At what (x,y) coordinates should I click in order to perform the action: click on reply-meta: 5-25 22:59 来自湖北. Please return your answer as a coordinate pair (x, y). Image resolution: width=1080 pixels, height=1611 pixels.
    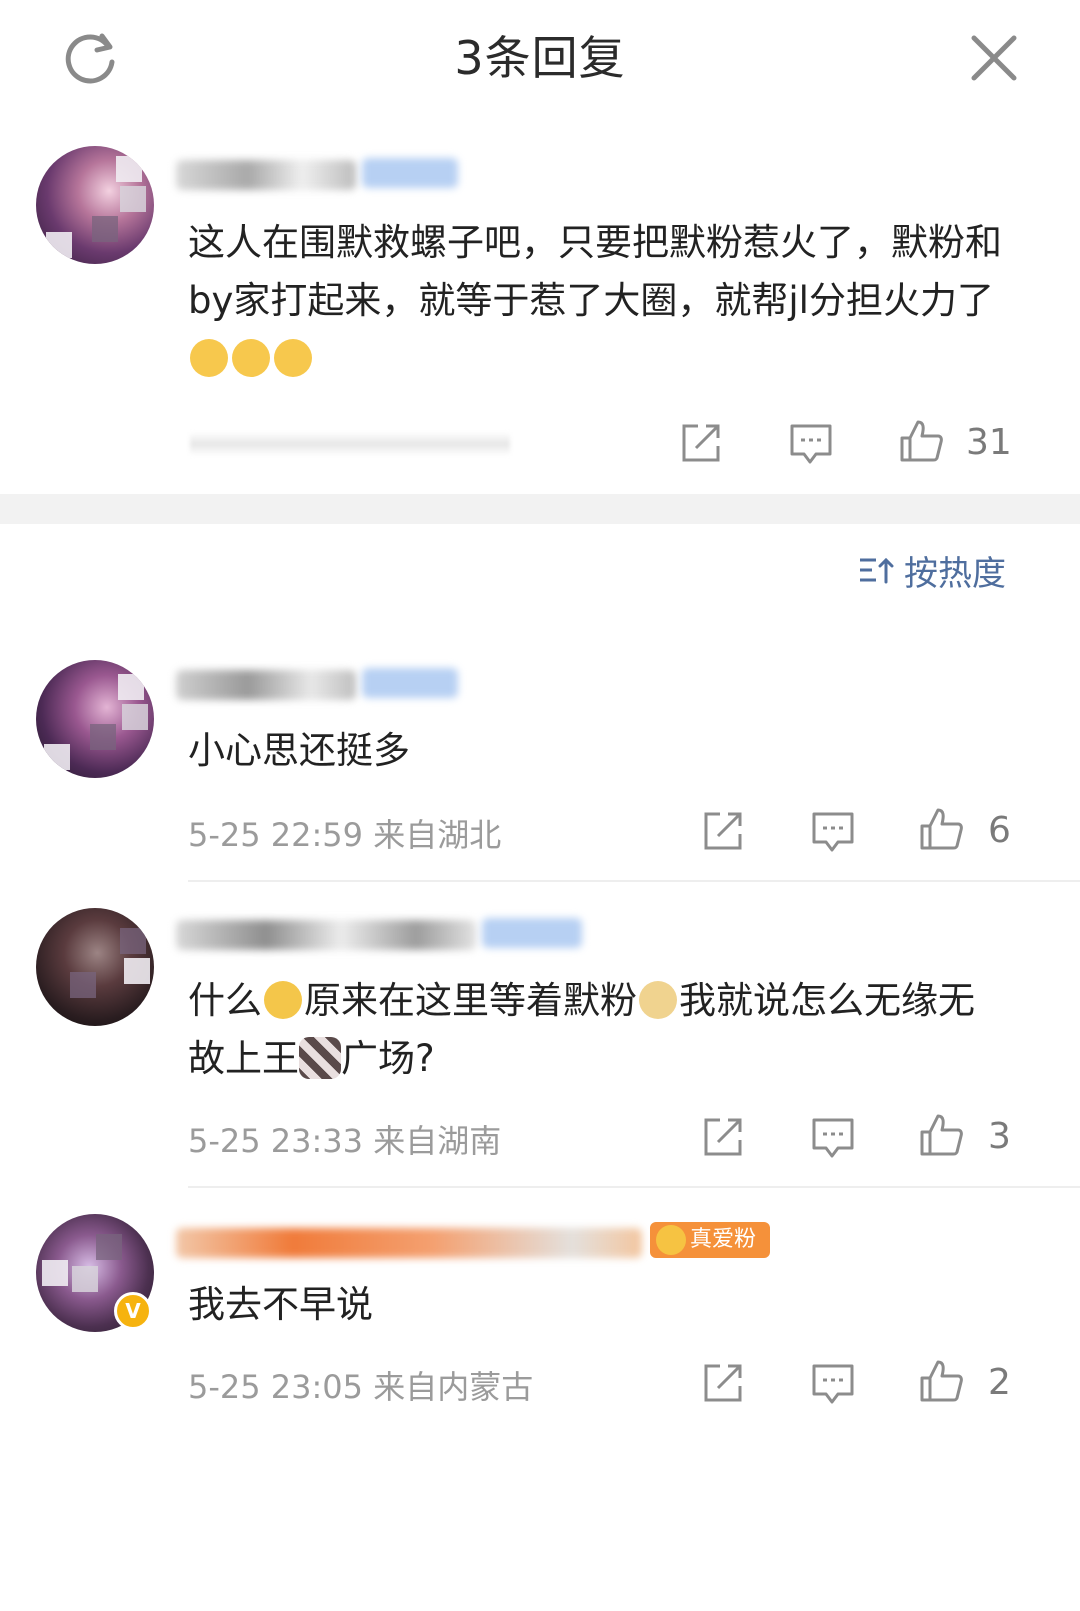
    Looking at the image, I should click on (344, 833).